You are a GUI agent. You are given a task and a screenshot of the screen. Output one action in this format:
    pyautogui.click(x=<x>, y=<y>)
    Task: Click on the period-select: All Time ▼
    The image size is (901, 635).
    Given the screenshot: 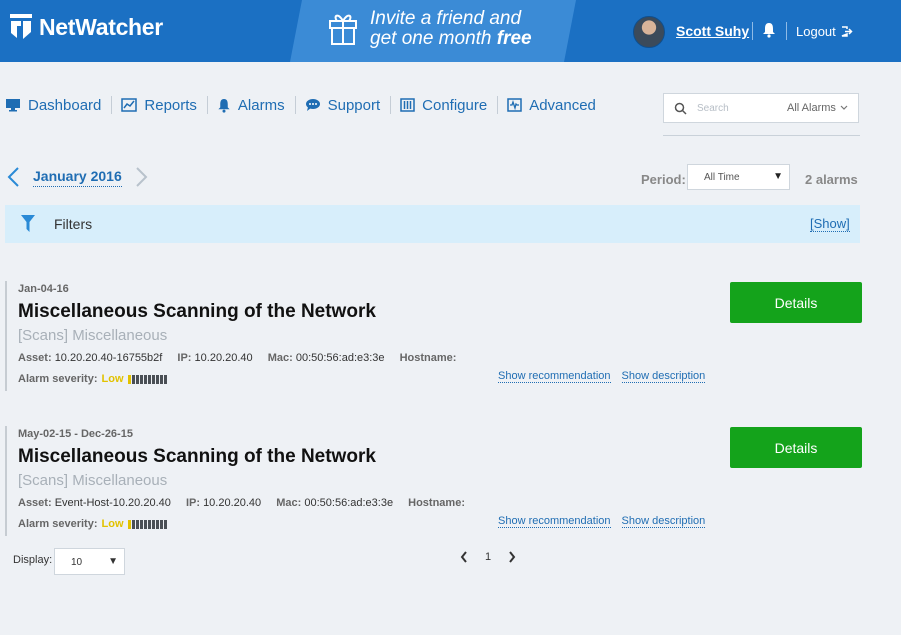 What is the action you would take?
    pyautogui.click(x=738, y=177)
    